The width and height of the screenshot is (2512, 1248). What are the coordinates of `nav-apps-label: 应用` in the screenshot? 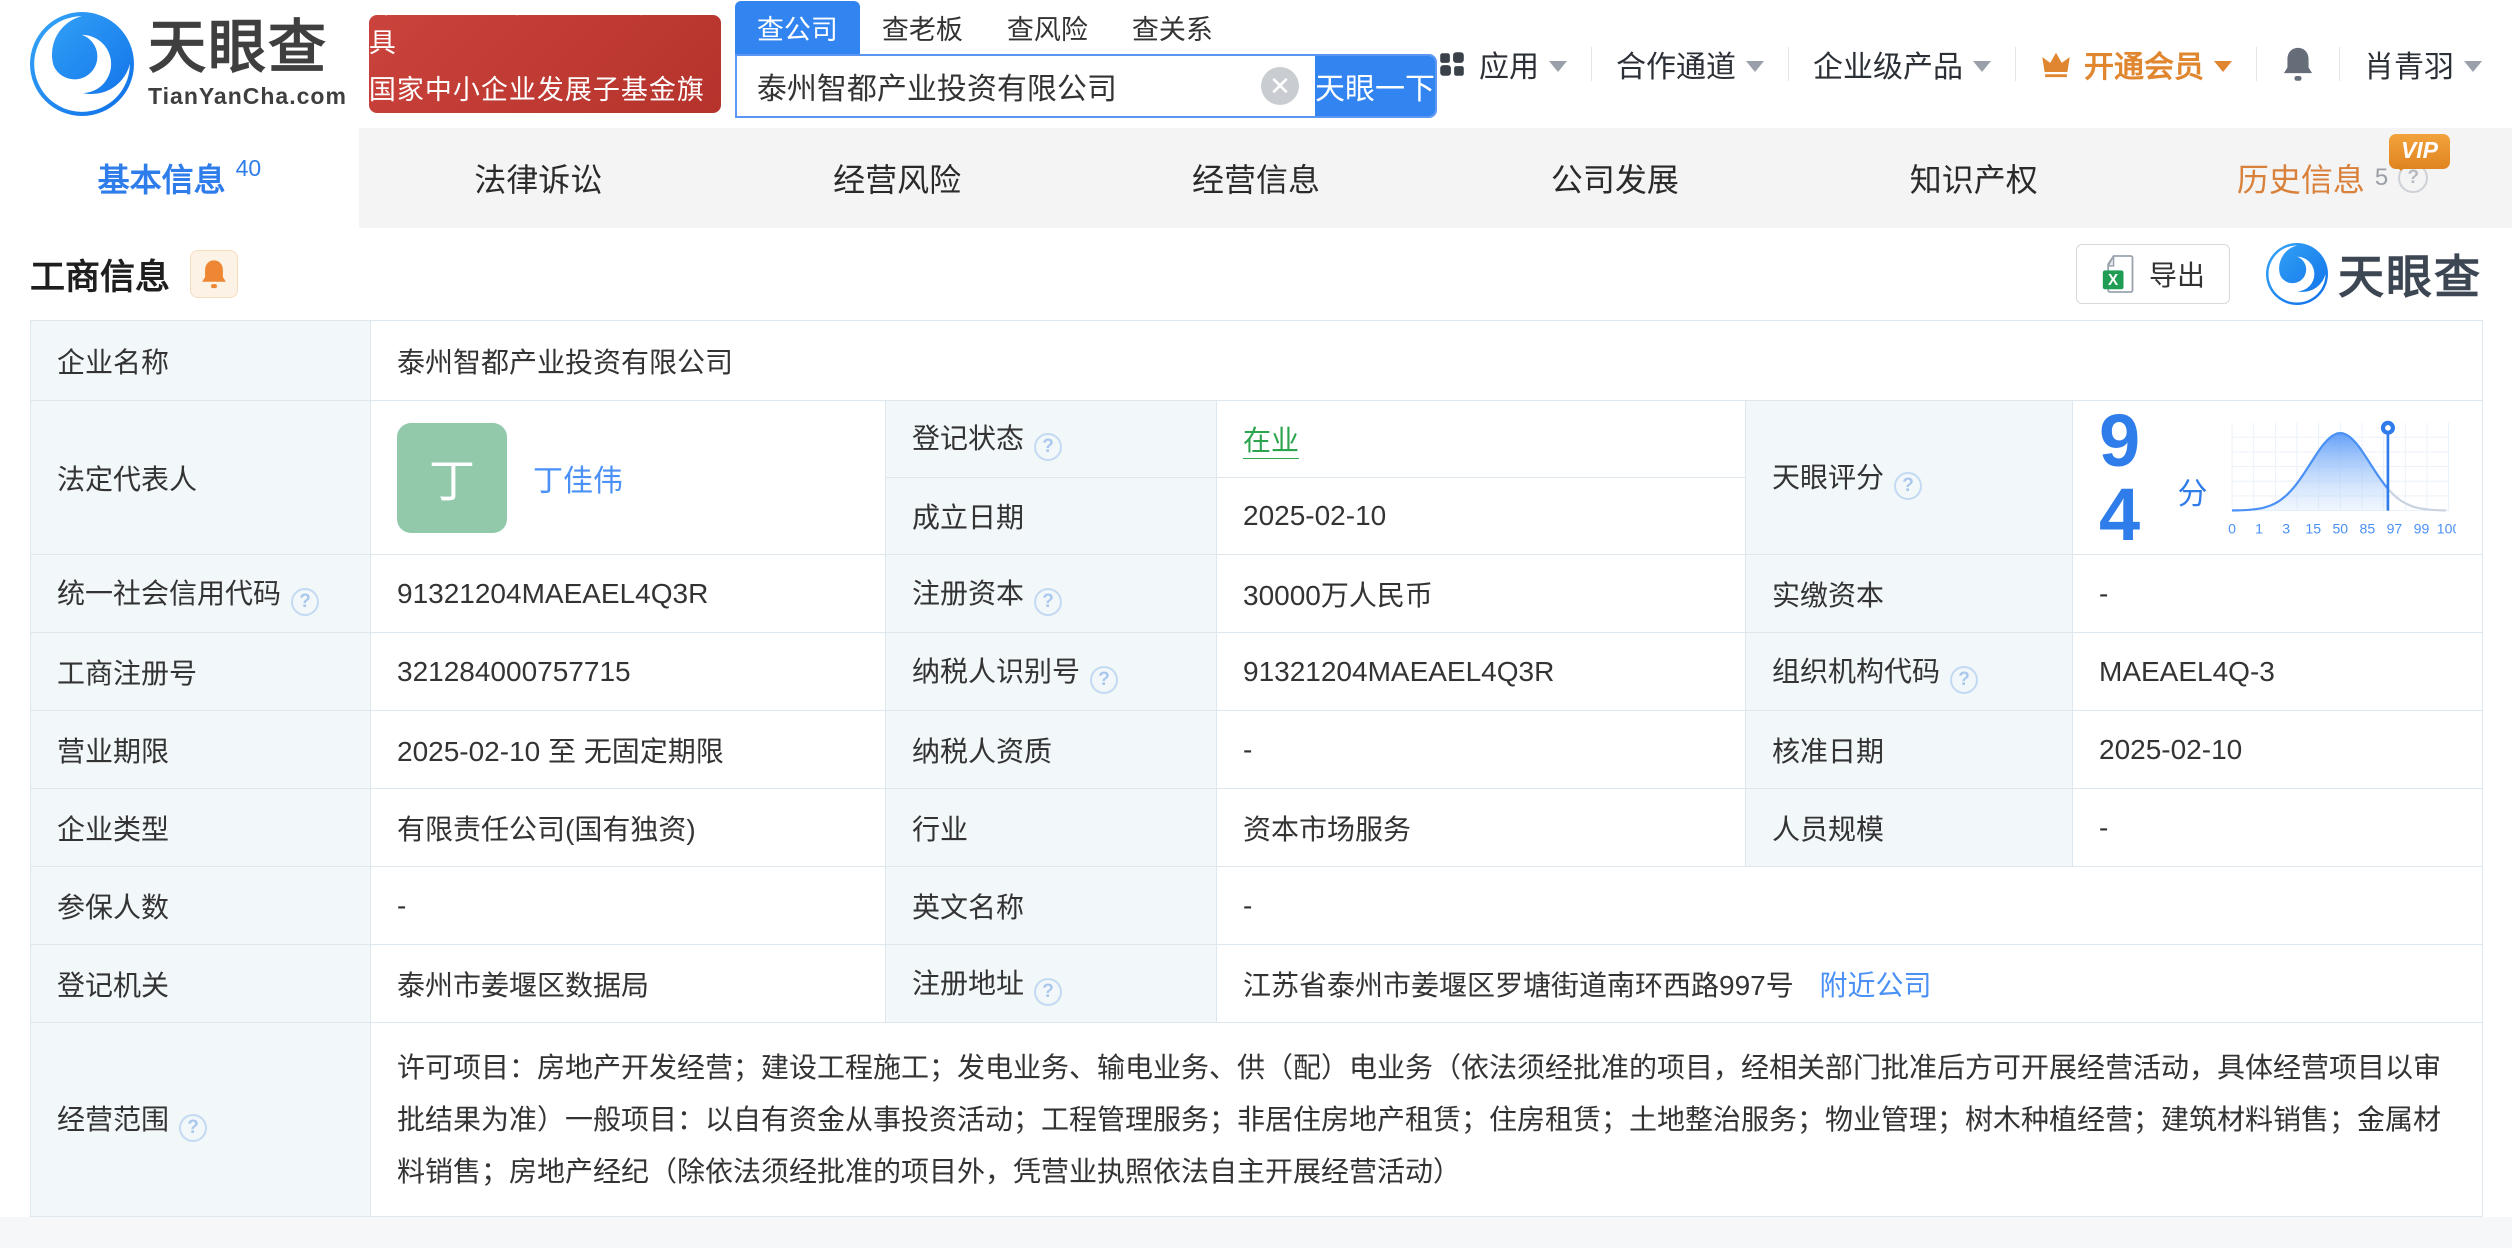 It's located at (1509, 67).